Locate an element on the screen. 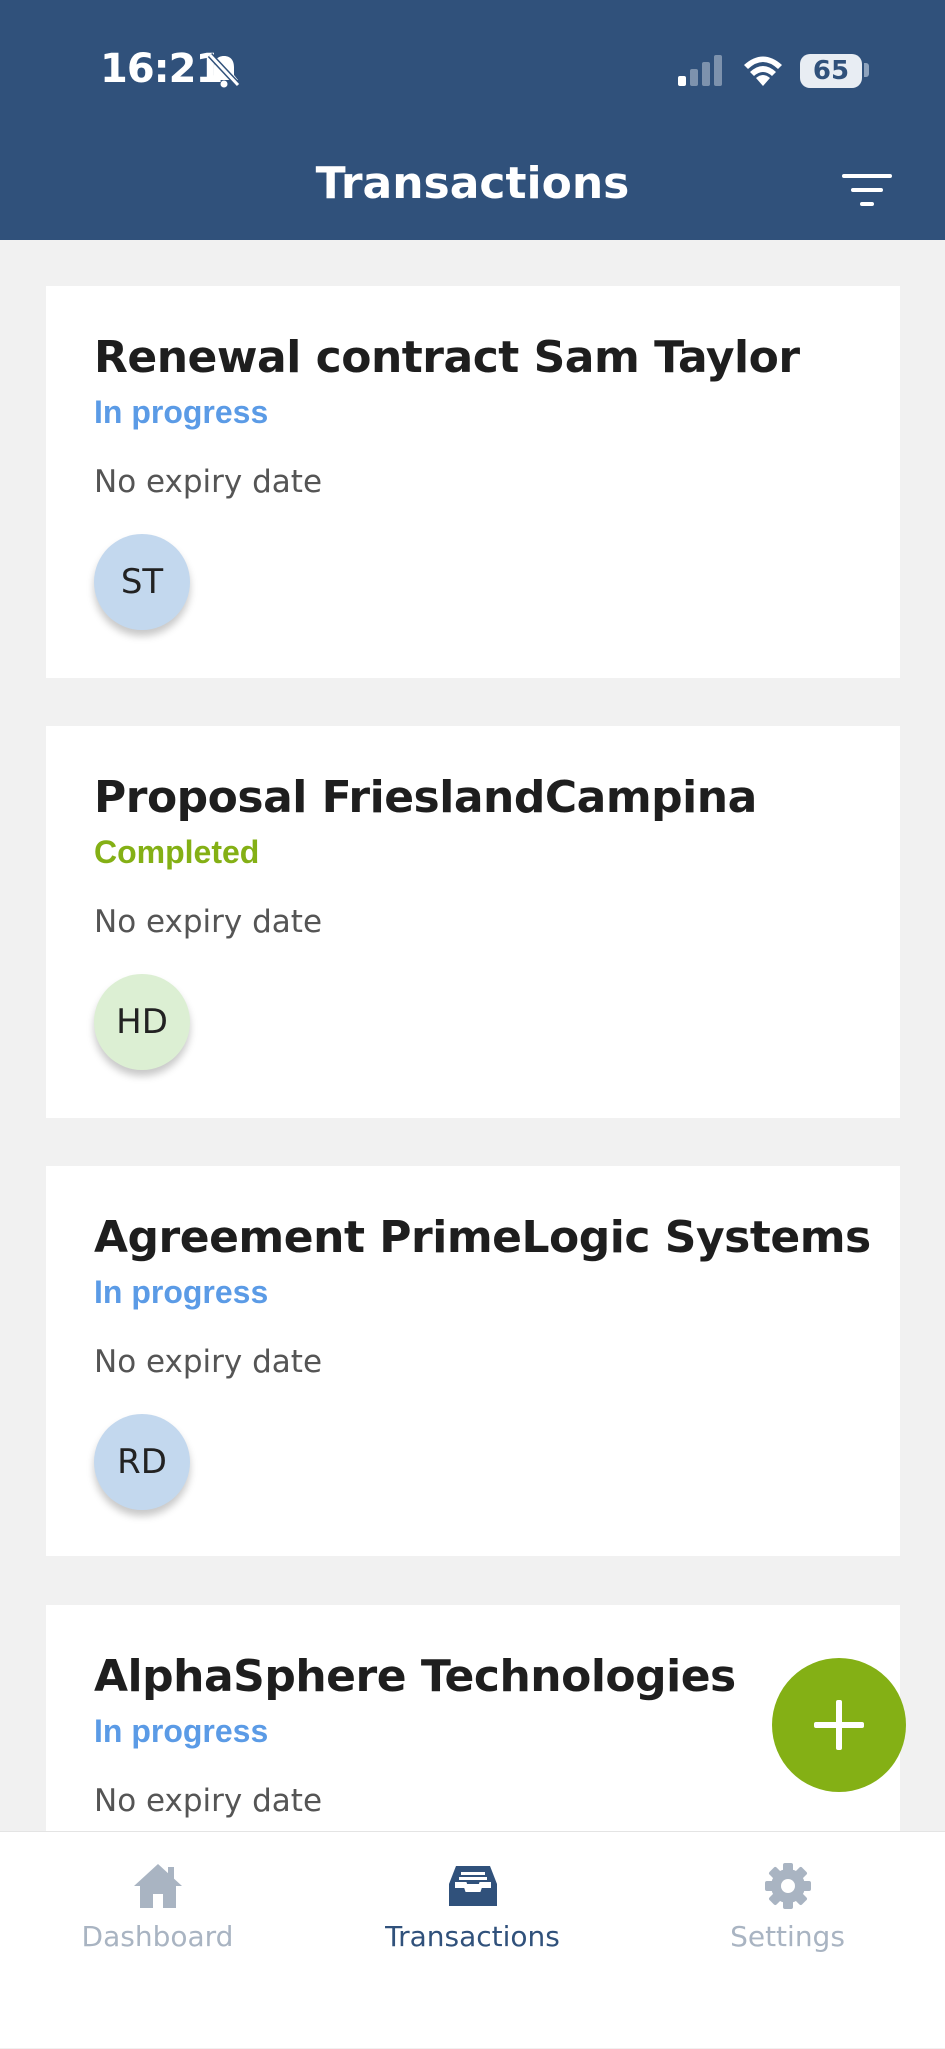 The image size is (945, 2049). tab-label: Transactions is located at coordinates (472, 1936).